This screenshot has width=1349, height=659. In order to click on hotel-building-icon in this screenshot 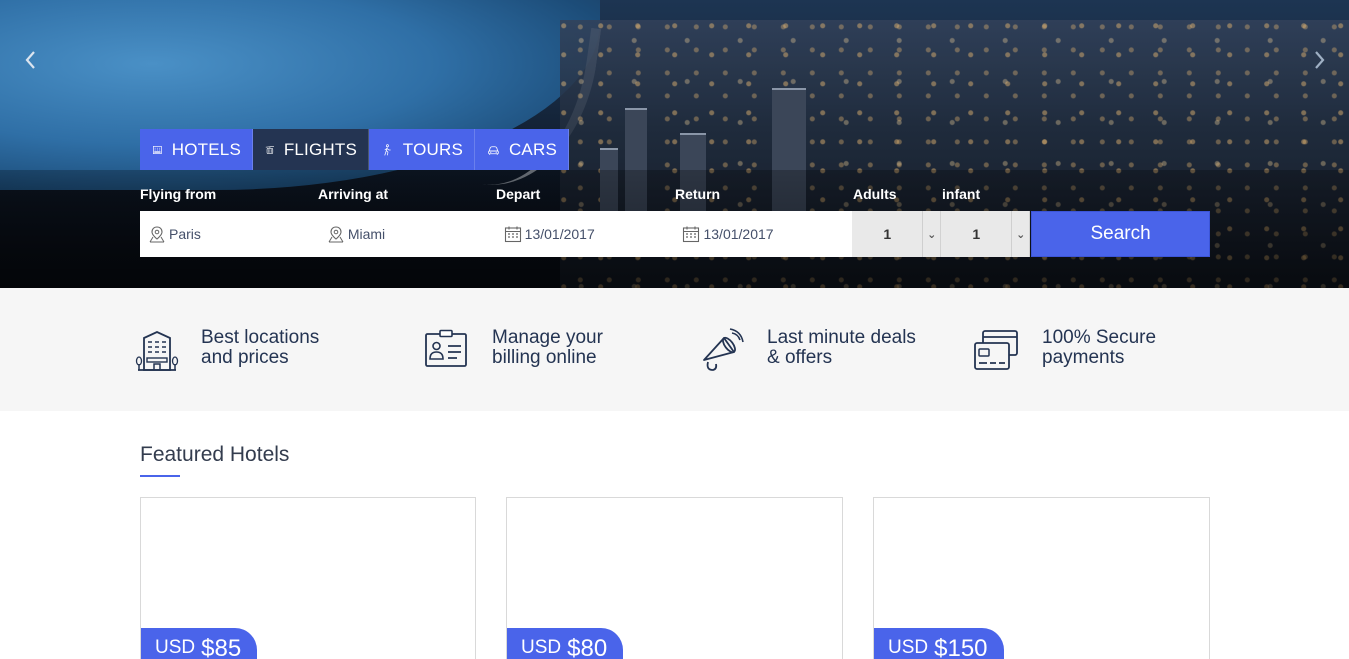, I will do `click(157, 351)`.